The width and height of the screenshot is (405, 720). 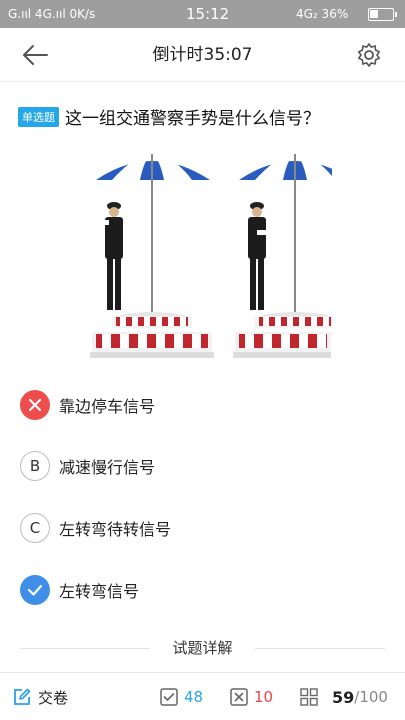 What do you see at coordinates (115, 529) in the screenshot?
I see `option-c-text: 左转弯待转信号` at bounding box center [115, 529].